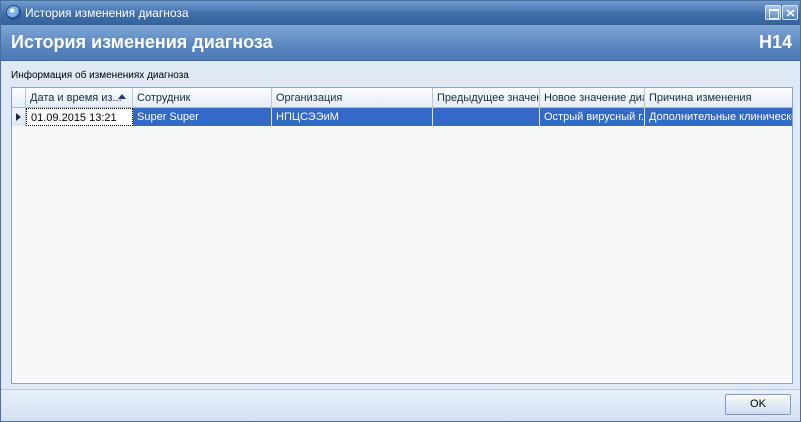 The width and height of the screenshot is (801, 422). What do you see at coordinates (790, 12) in the screenshot?
I see `close-icon` at bounding box center [790, 12].